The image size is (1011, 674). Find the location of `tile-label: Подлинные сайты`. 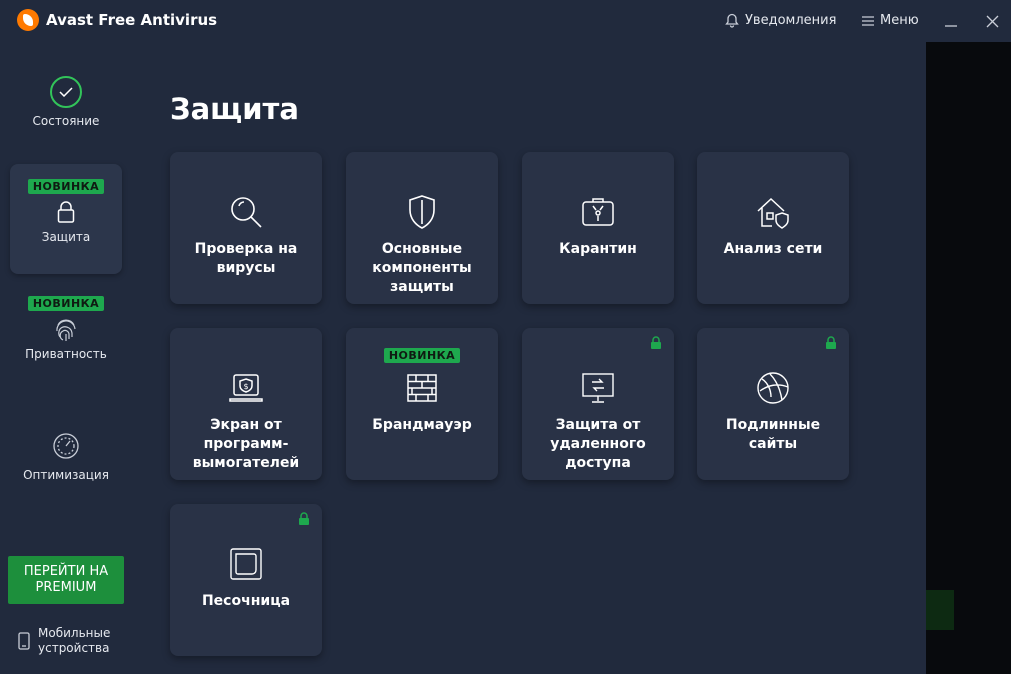

tile-label: Подлинные сайты is located at coordinates (773, 434).